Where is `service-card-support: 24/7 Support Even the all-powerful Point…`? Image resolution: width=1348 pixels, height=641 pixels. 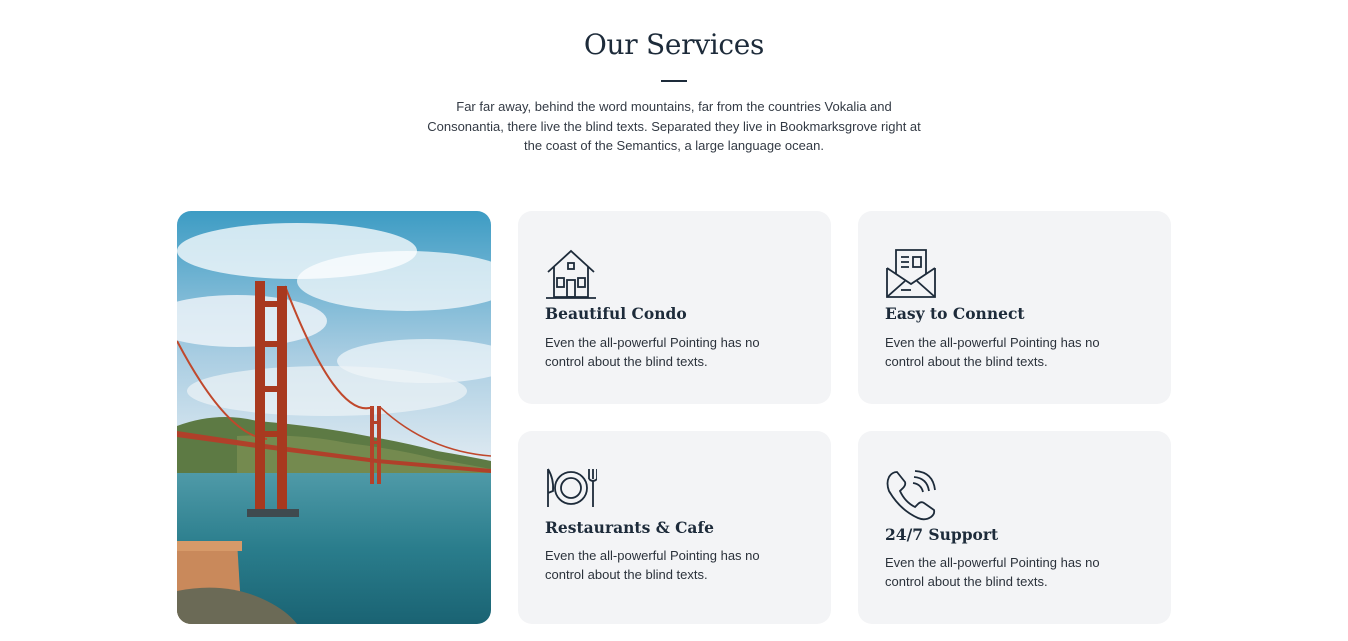
service-card-support: 24/7 Support Even the all-powerful Point… is located at coordinates (1014, 527).